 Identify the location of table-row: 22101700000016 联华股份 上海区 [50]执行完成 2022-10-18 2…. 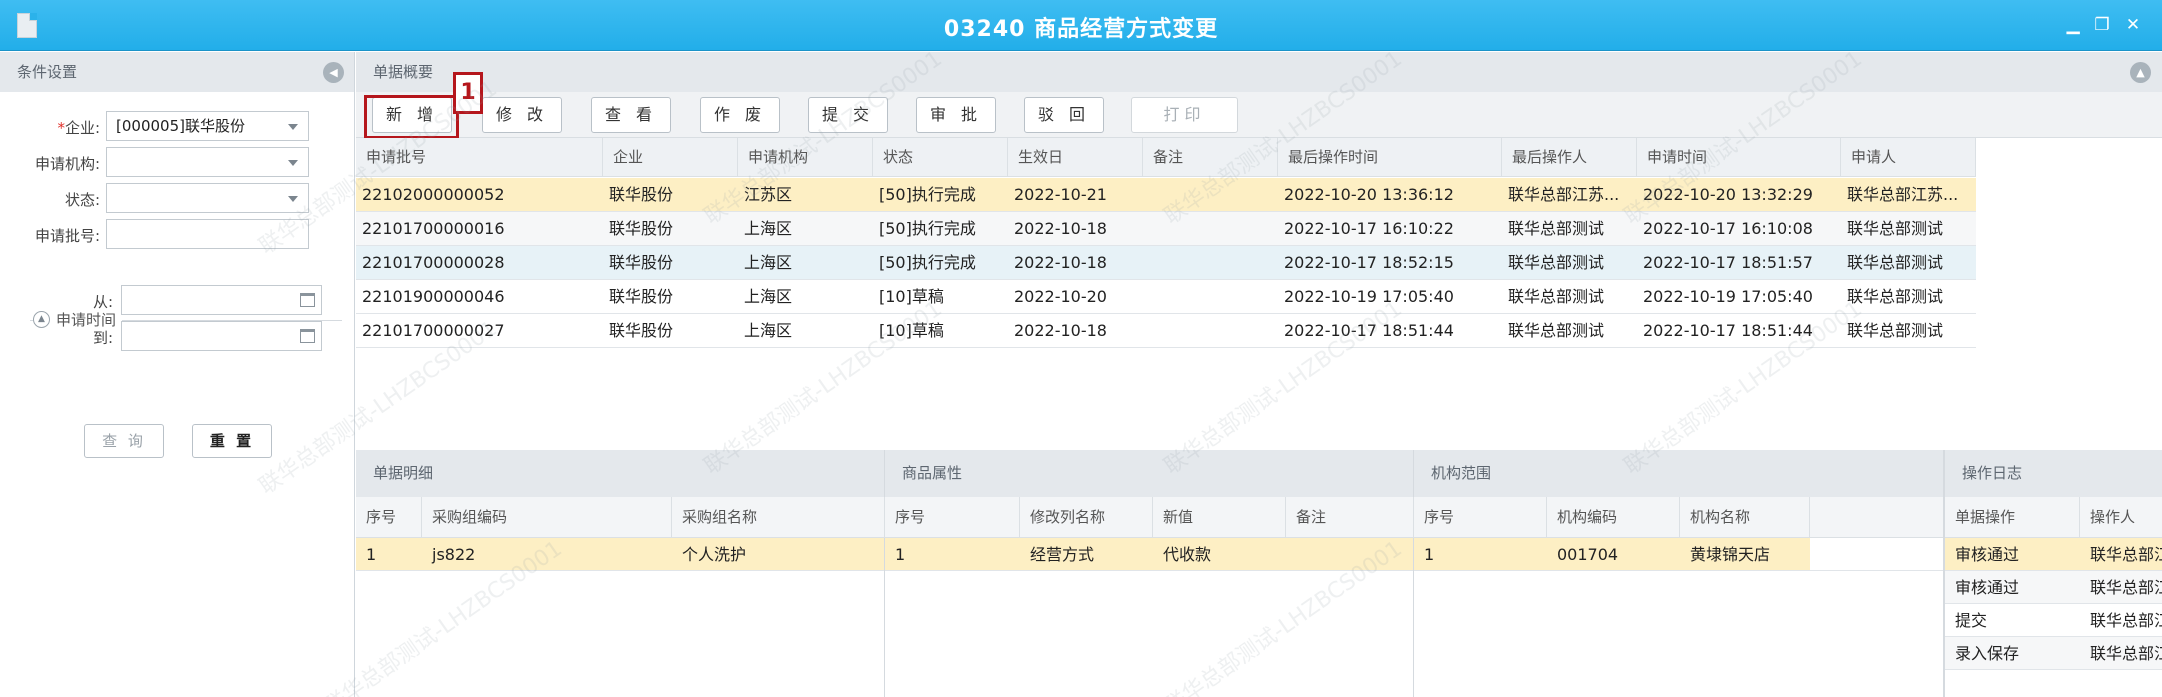
(1166, 229).